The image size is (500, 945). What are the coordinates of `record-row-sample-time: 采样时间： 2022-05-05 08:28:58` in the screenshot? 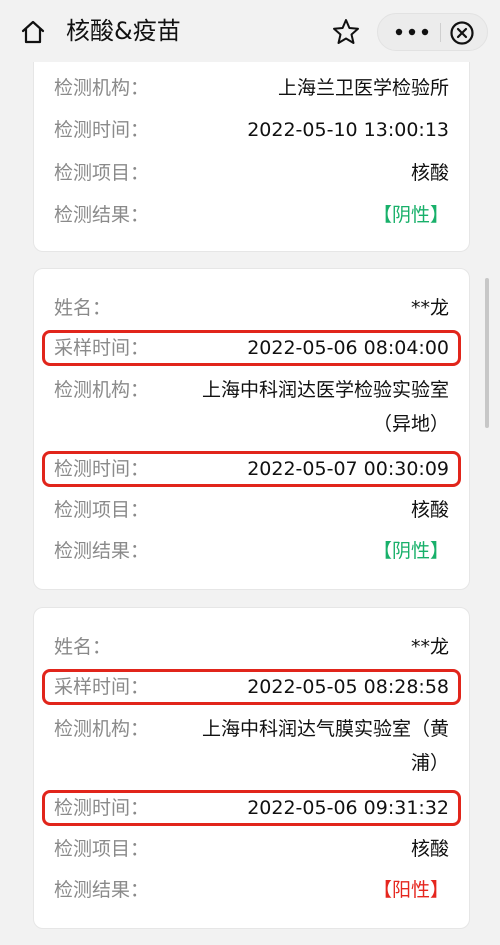 It's located at (251, 687).